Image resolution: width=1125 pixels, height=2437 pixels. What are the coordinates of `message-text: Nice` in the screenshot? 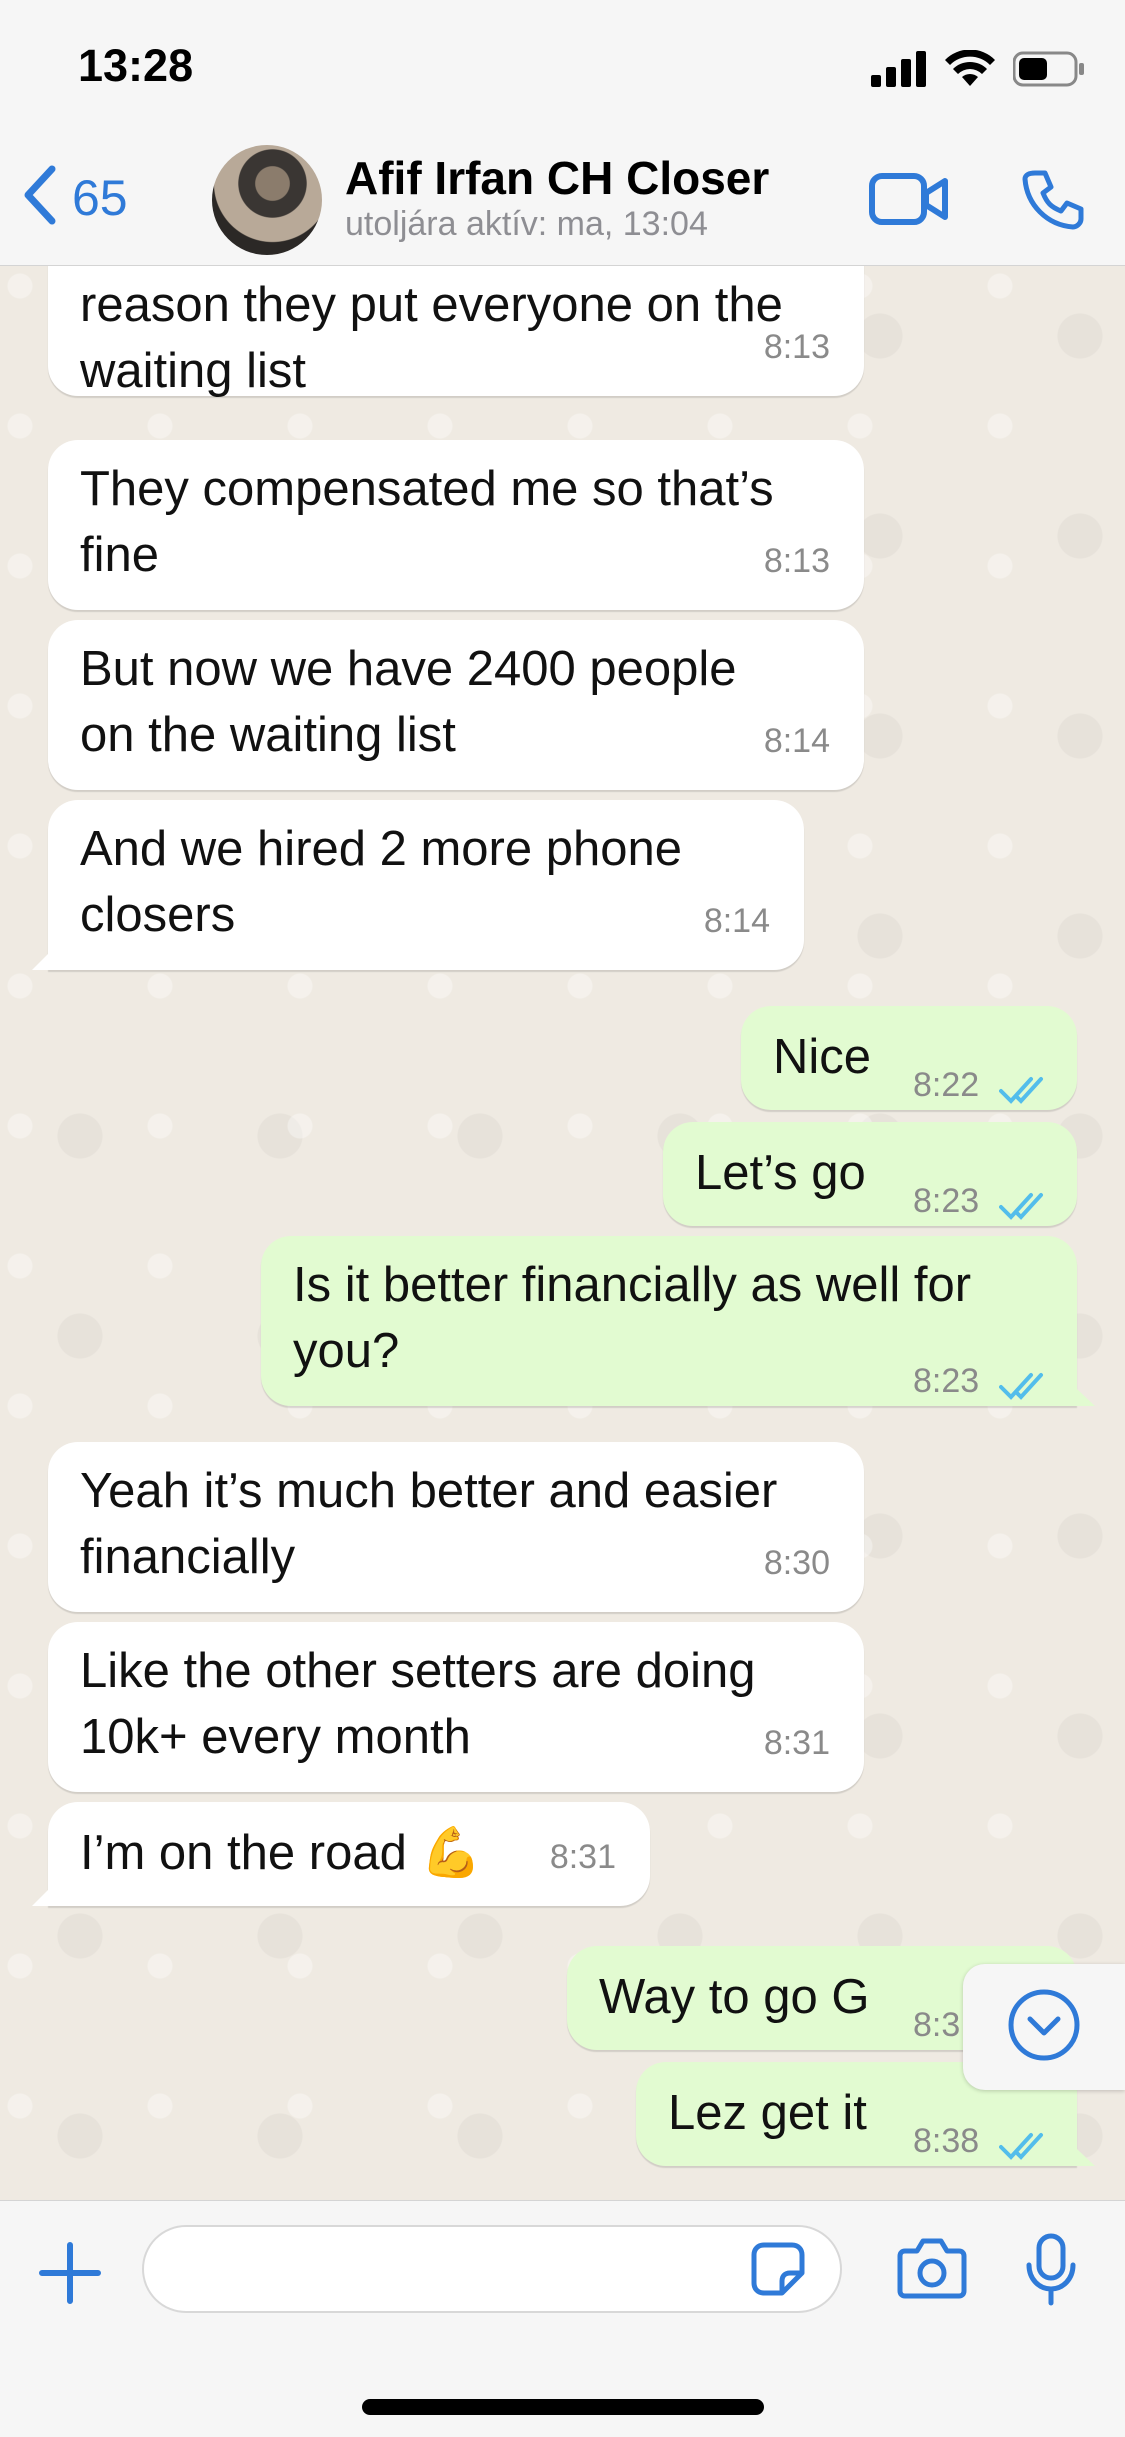 It's located at (822, 1057).